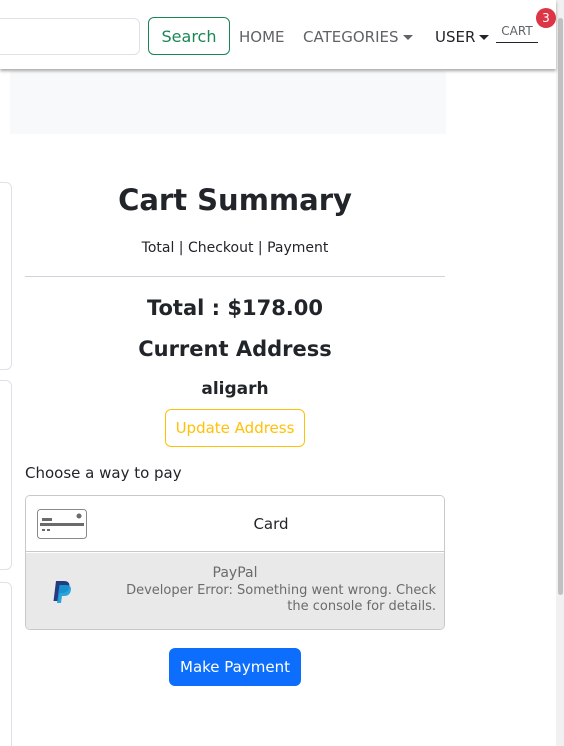  What do you see at coordinates (262, 37) in the screenshot?
I see `nav-home-link: HOME` at bounding box center [262, 37].